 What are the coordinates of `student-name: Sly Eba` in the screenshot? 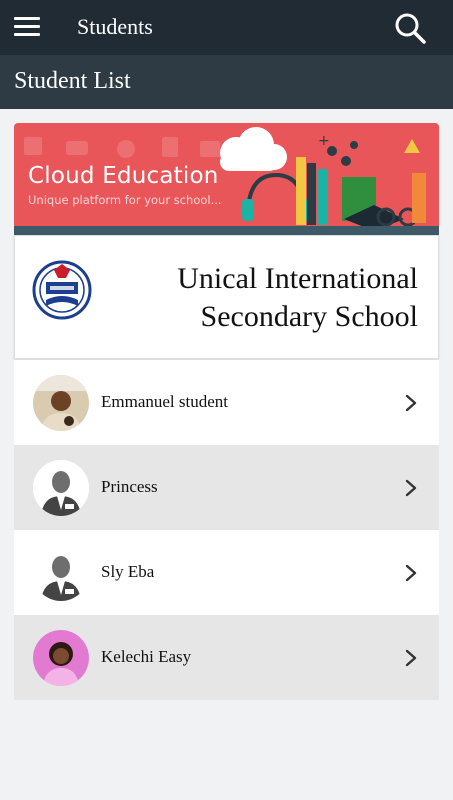 It's located at (128, 571).